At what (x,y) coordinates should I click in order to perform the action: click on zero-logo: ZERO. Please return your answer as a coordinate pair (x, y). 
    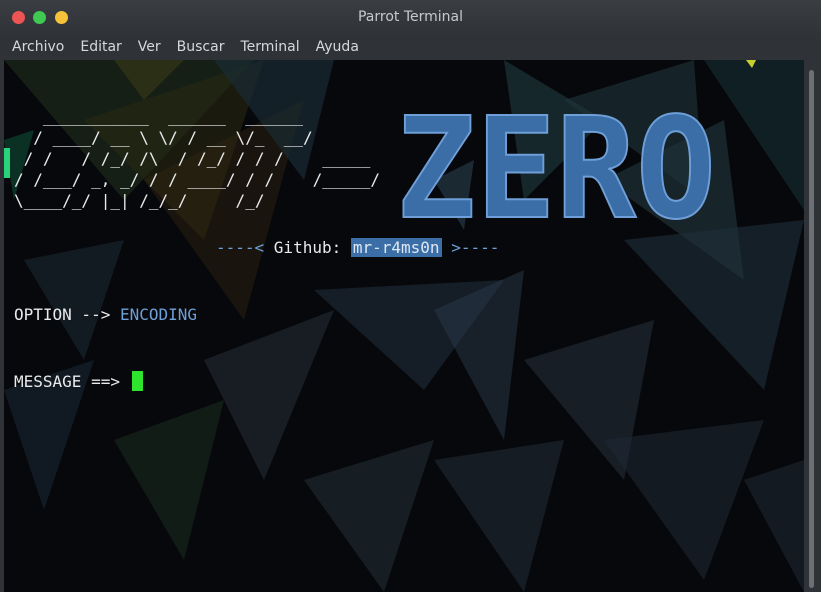
    Looking at the image, I should click on (556, 166).